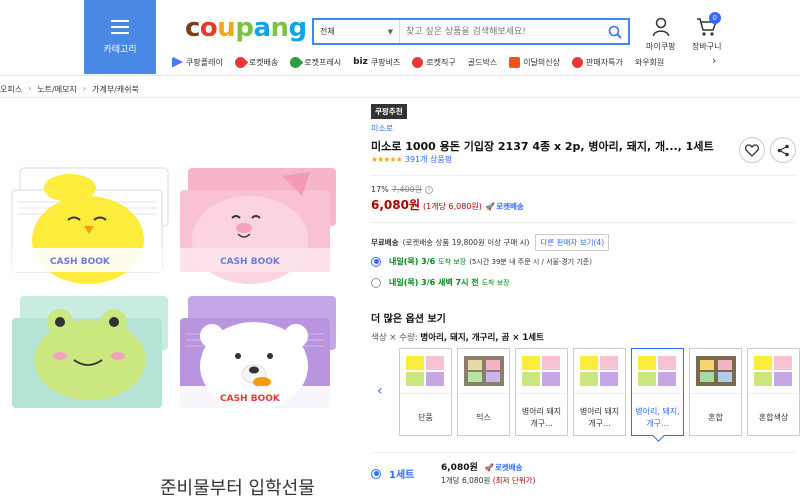 The image size is (800, 498). What do you see at coordinates (447, 204) in the screenshot?
I see `price-row: 6,080원 (1개당 6,080원) 🚀 로켓배송` at bounding box center [447, 204].